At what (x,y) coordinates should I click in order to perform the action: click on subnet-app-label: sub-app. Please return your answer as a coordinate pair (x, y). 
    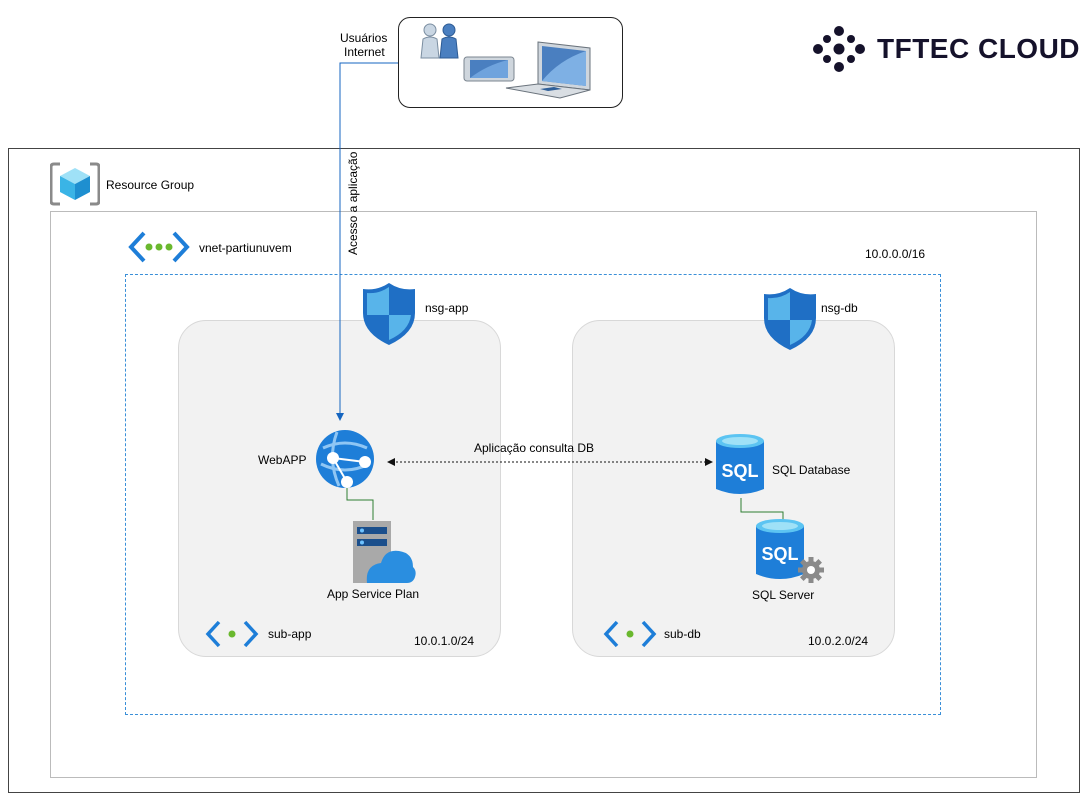
    Looking at the image, I should click on (290, 634).